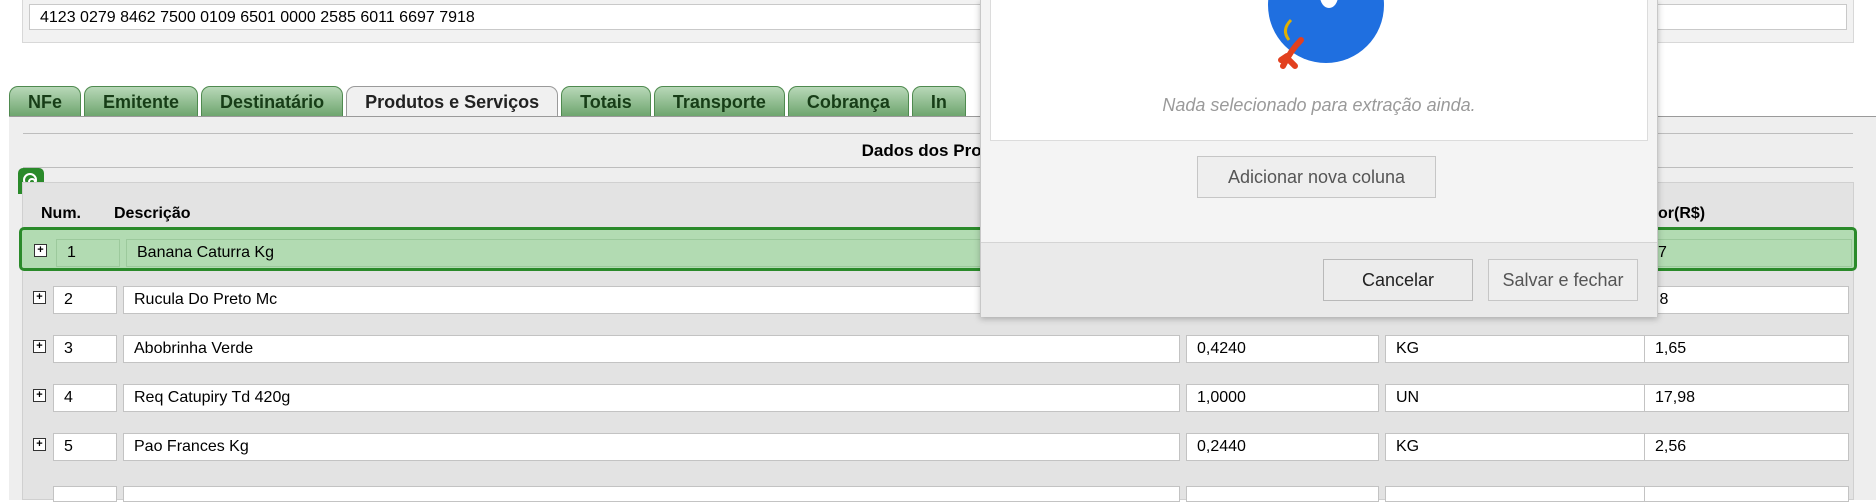  What do you see at coordinates (452, 101) in the screenshot?
I see `tab-produtos-servicos: Produtos e Serviços` at bounding box center [452, 101].